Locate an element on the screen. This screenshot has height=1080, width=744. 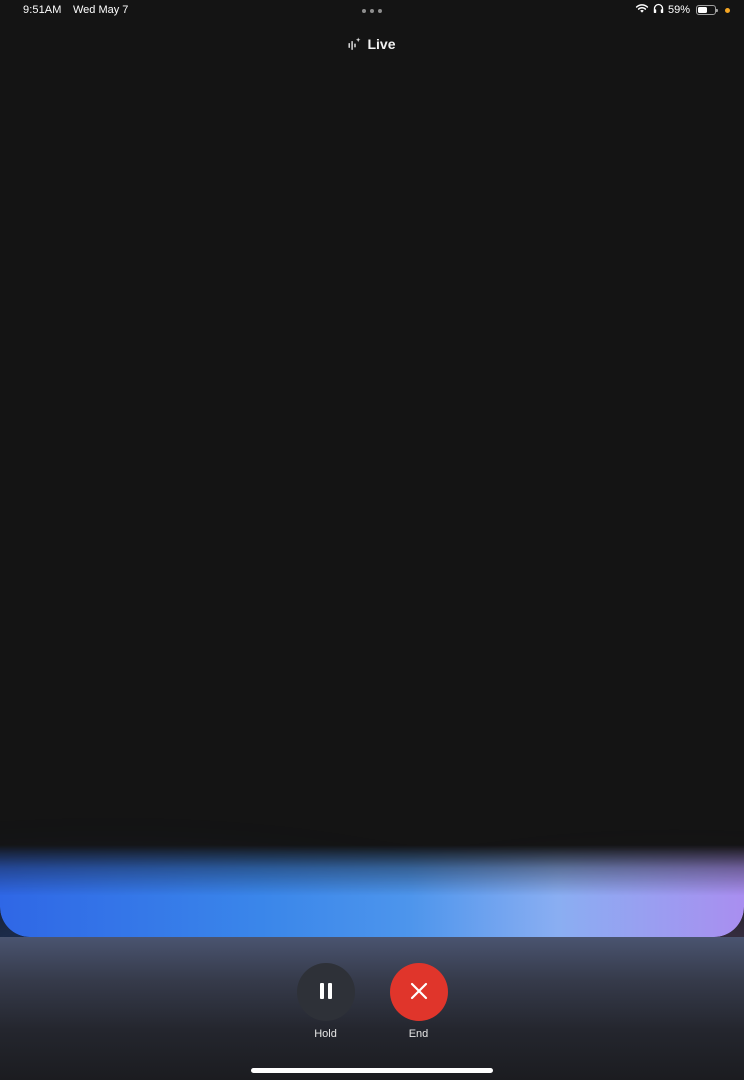
call-controls: Hold End is located at coordinates (372, 1001).